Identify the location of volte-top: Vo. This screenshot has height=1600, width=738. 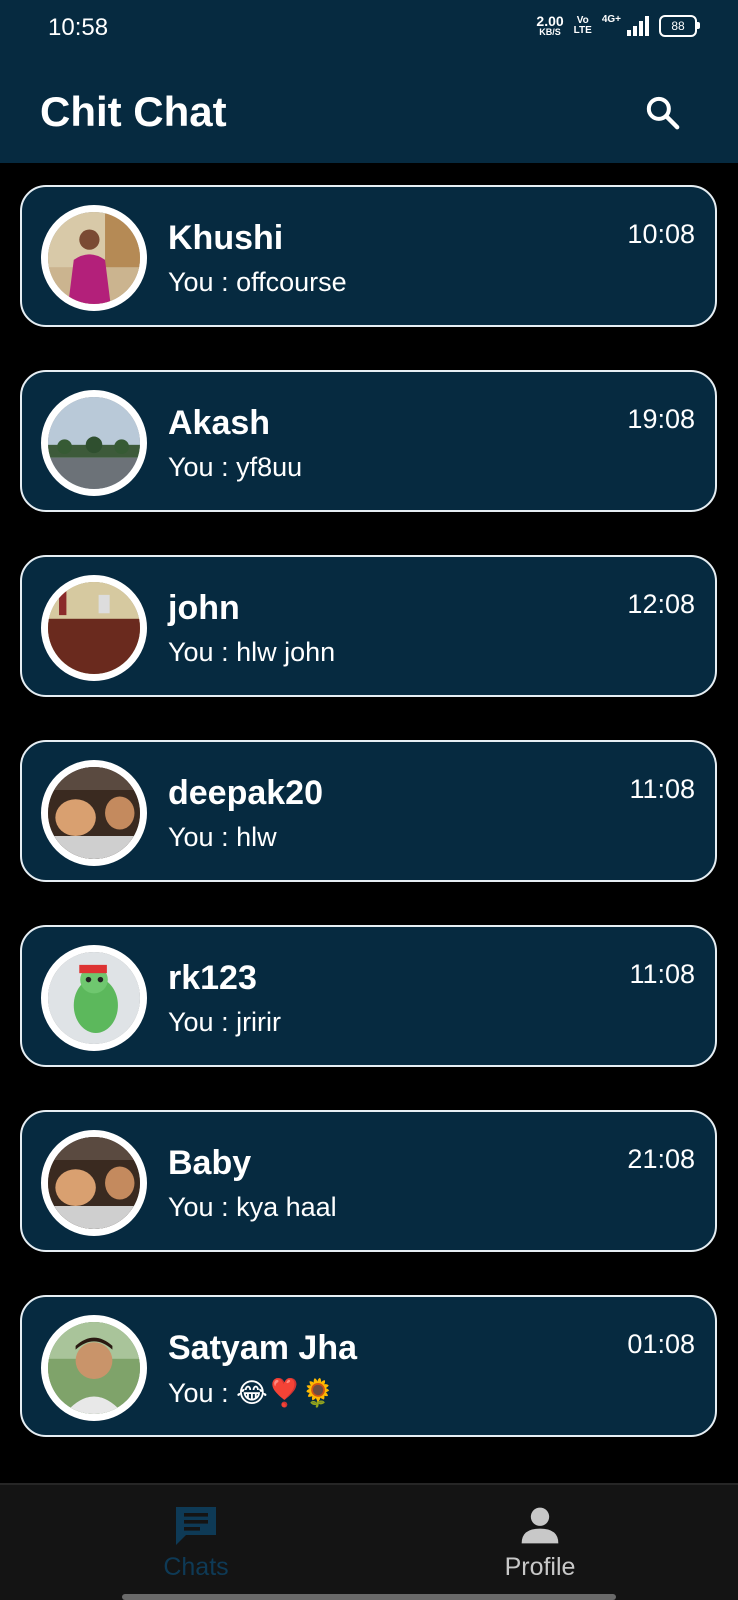
(582, 20).